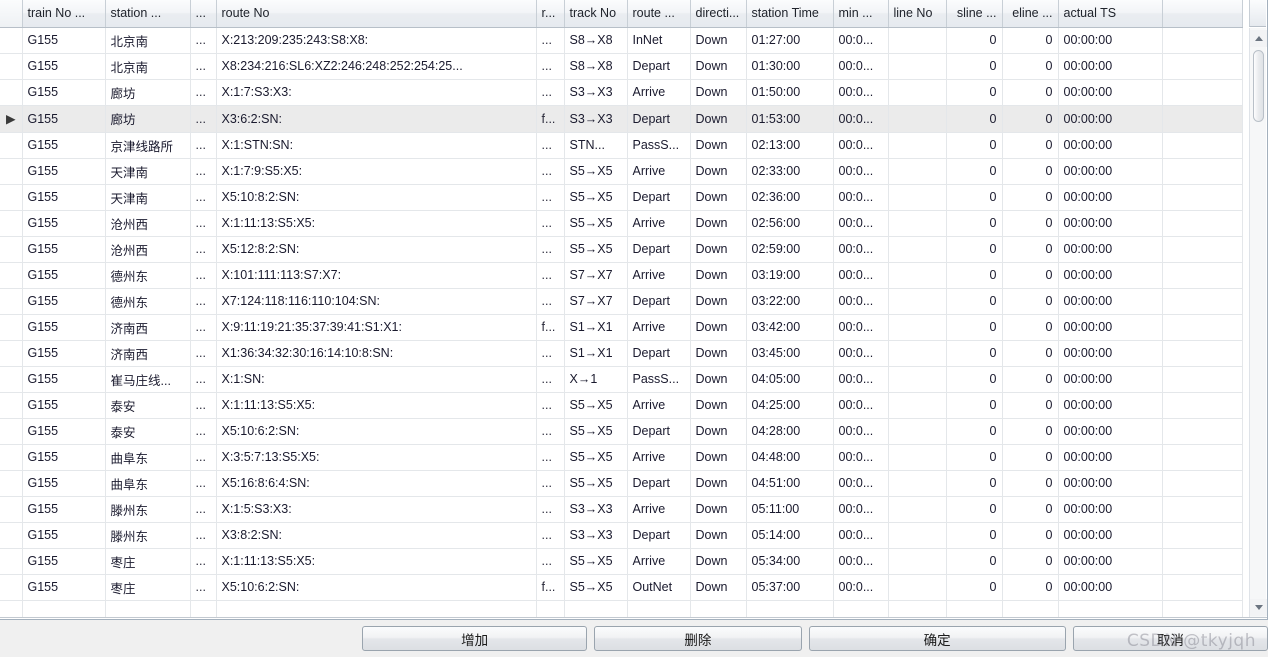 The width and height of the screenshot is (1268, 657). Describe the element at coordinates (596, 40) in the screenshot. I see `cell-track_no: S8→X8` at that location.